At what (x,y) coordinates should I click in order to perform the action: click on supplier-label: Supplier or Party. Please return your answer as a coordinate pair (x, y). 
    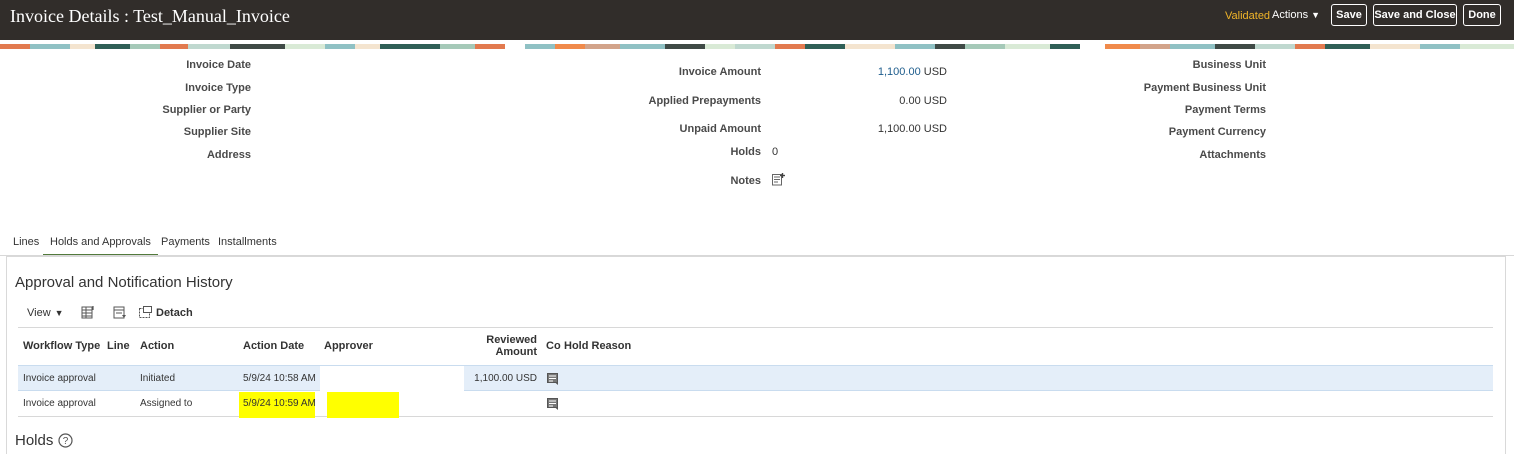
    Looking at the image, I should click on (206, 110).